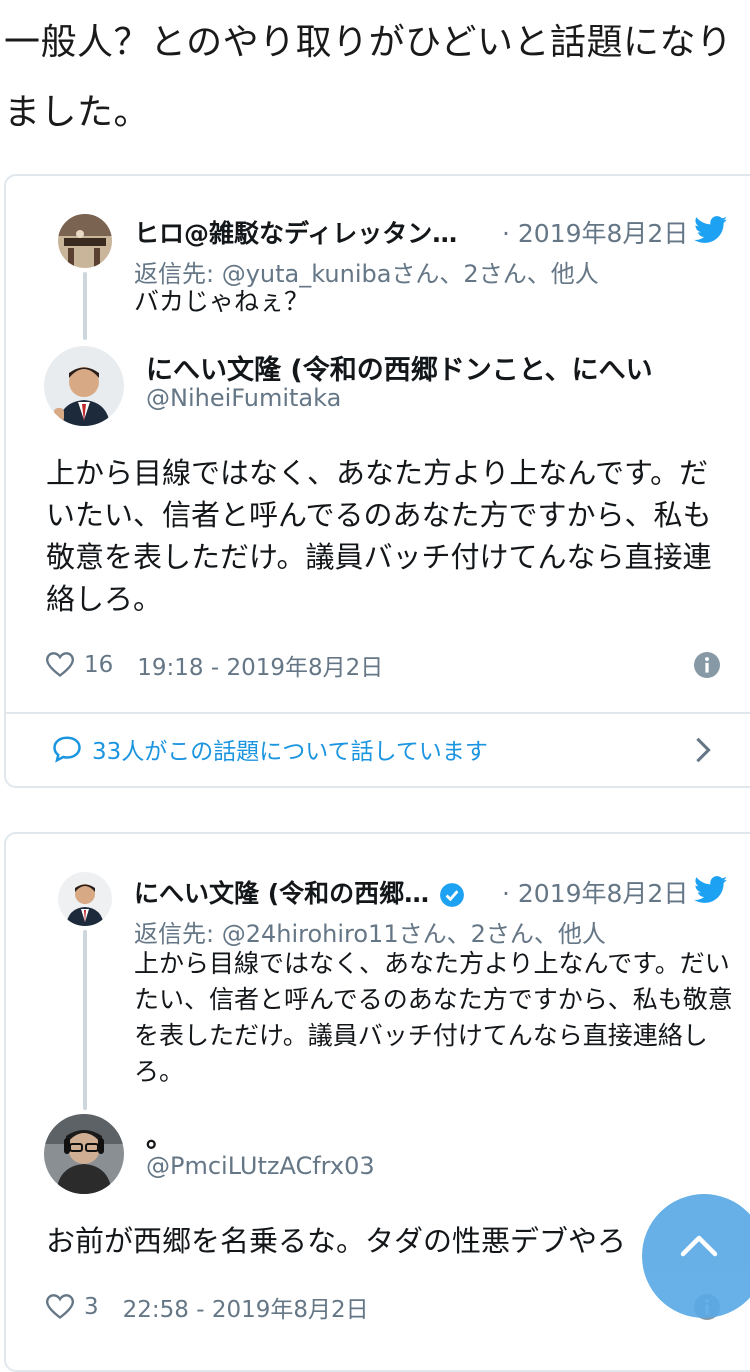  I want to click on chevron-up-icon, so click(699, 1246).